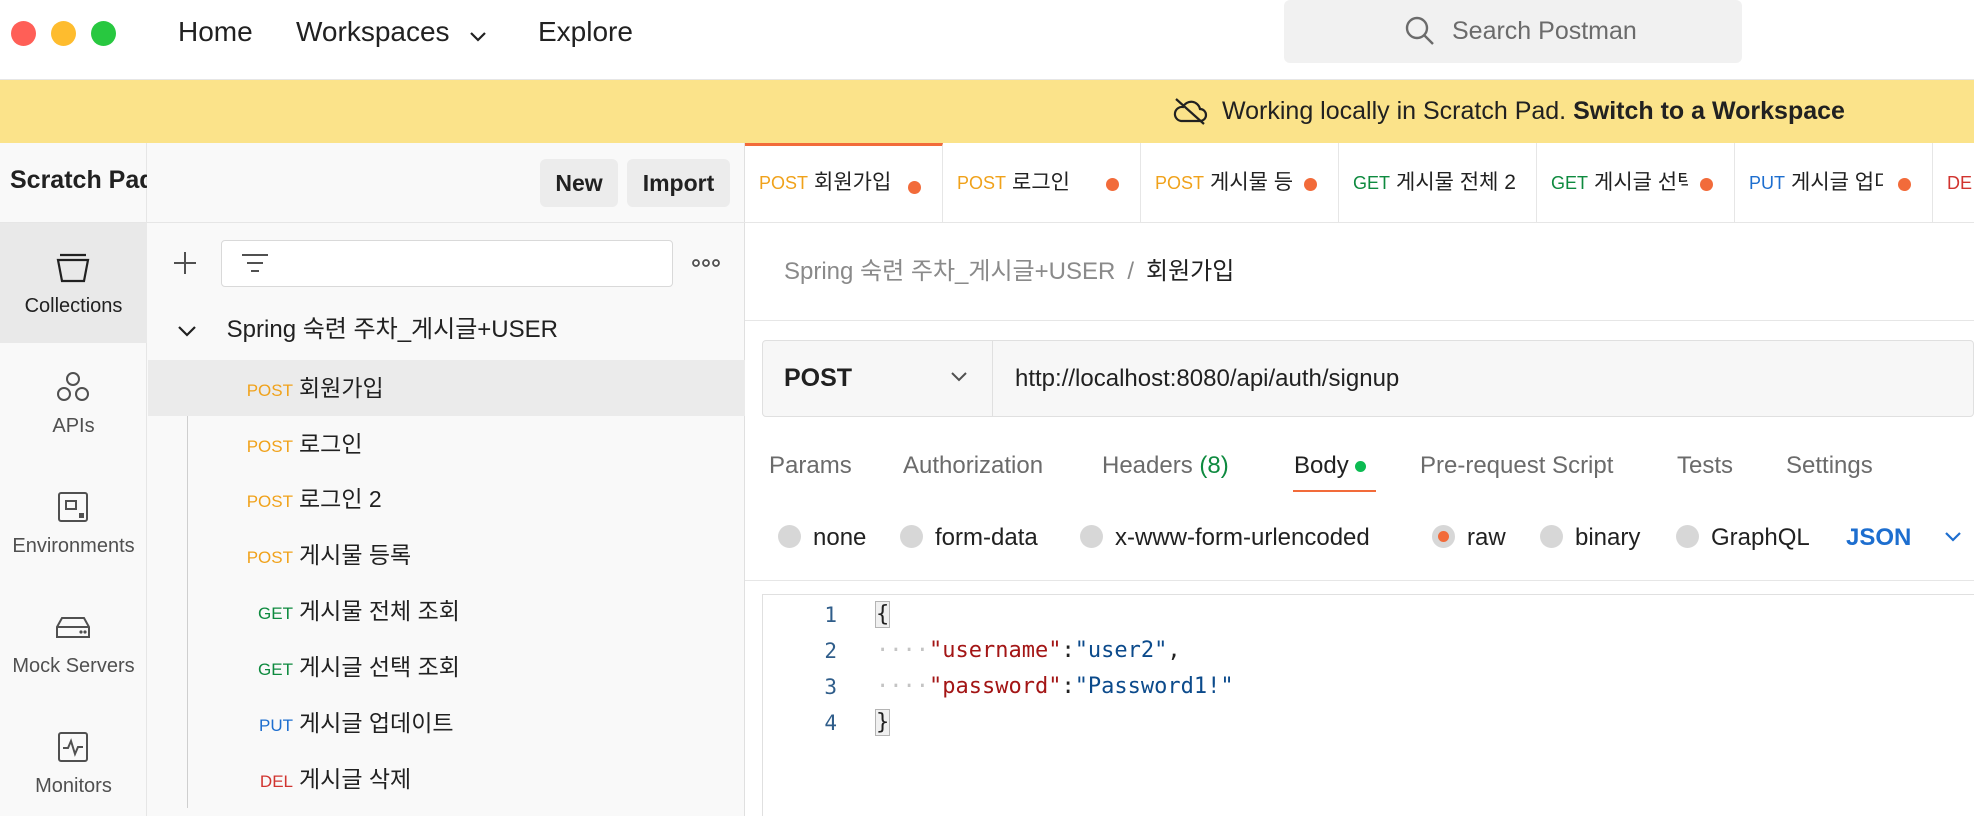 This screenshot has width=1974, height=816. What do you see at coordinates (1165, 466) in the screenshot?
I see `tab-headers: Headers (8)` at bounding box center [1165, 466].